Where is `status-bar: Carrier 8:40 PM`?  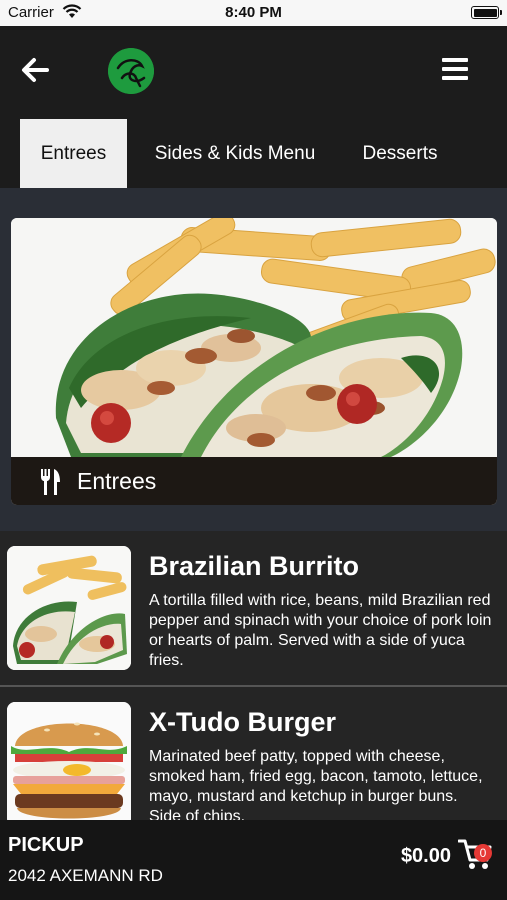 status-bar: Carrier 8:40 PM is located at coordinates (253, 13).